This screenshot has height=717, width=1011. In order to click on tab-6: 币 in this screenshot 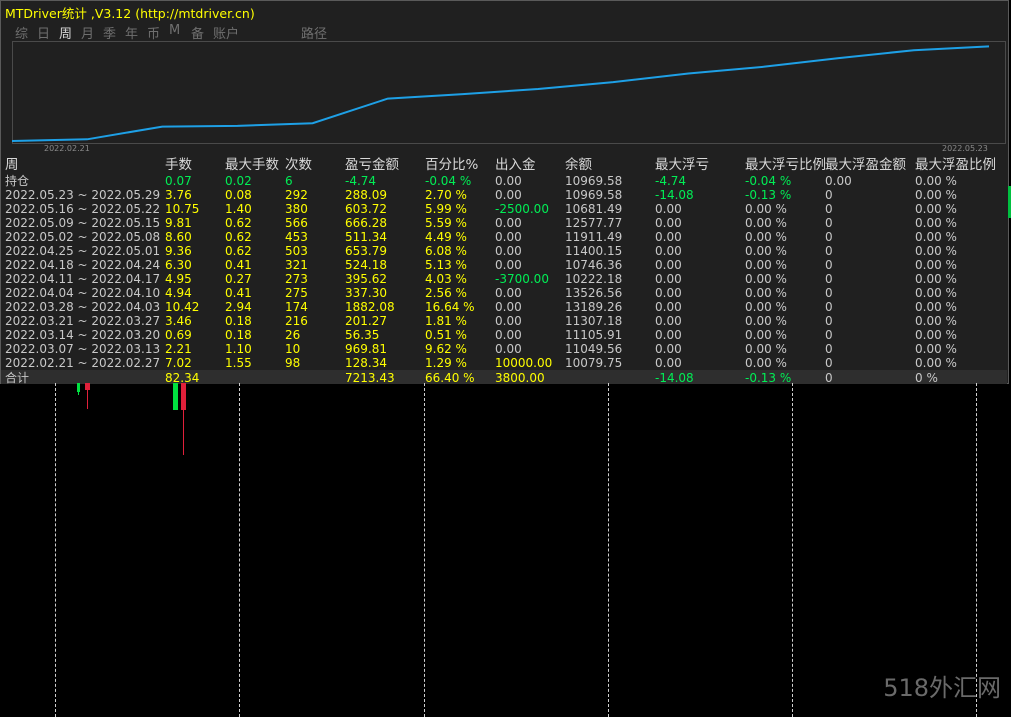, I will do `click(153, 32)`.